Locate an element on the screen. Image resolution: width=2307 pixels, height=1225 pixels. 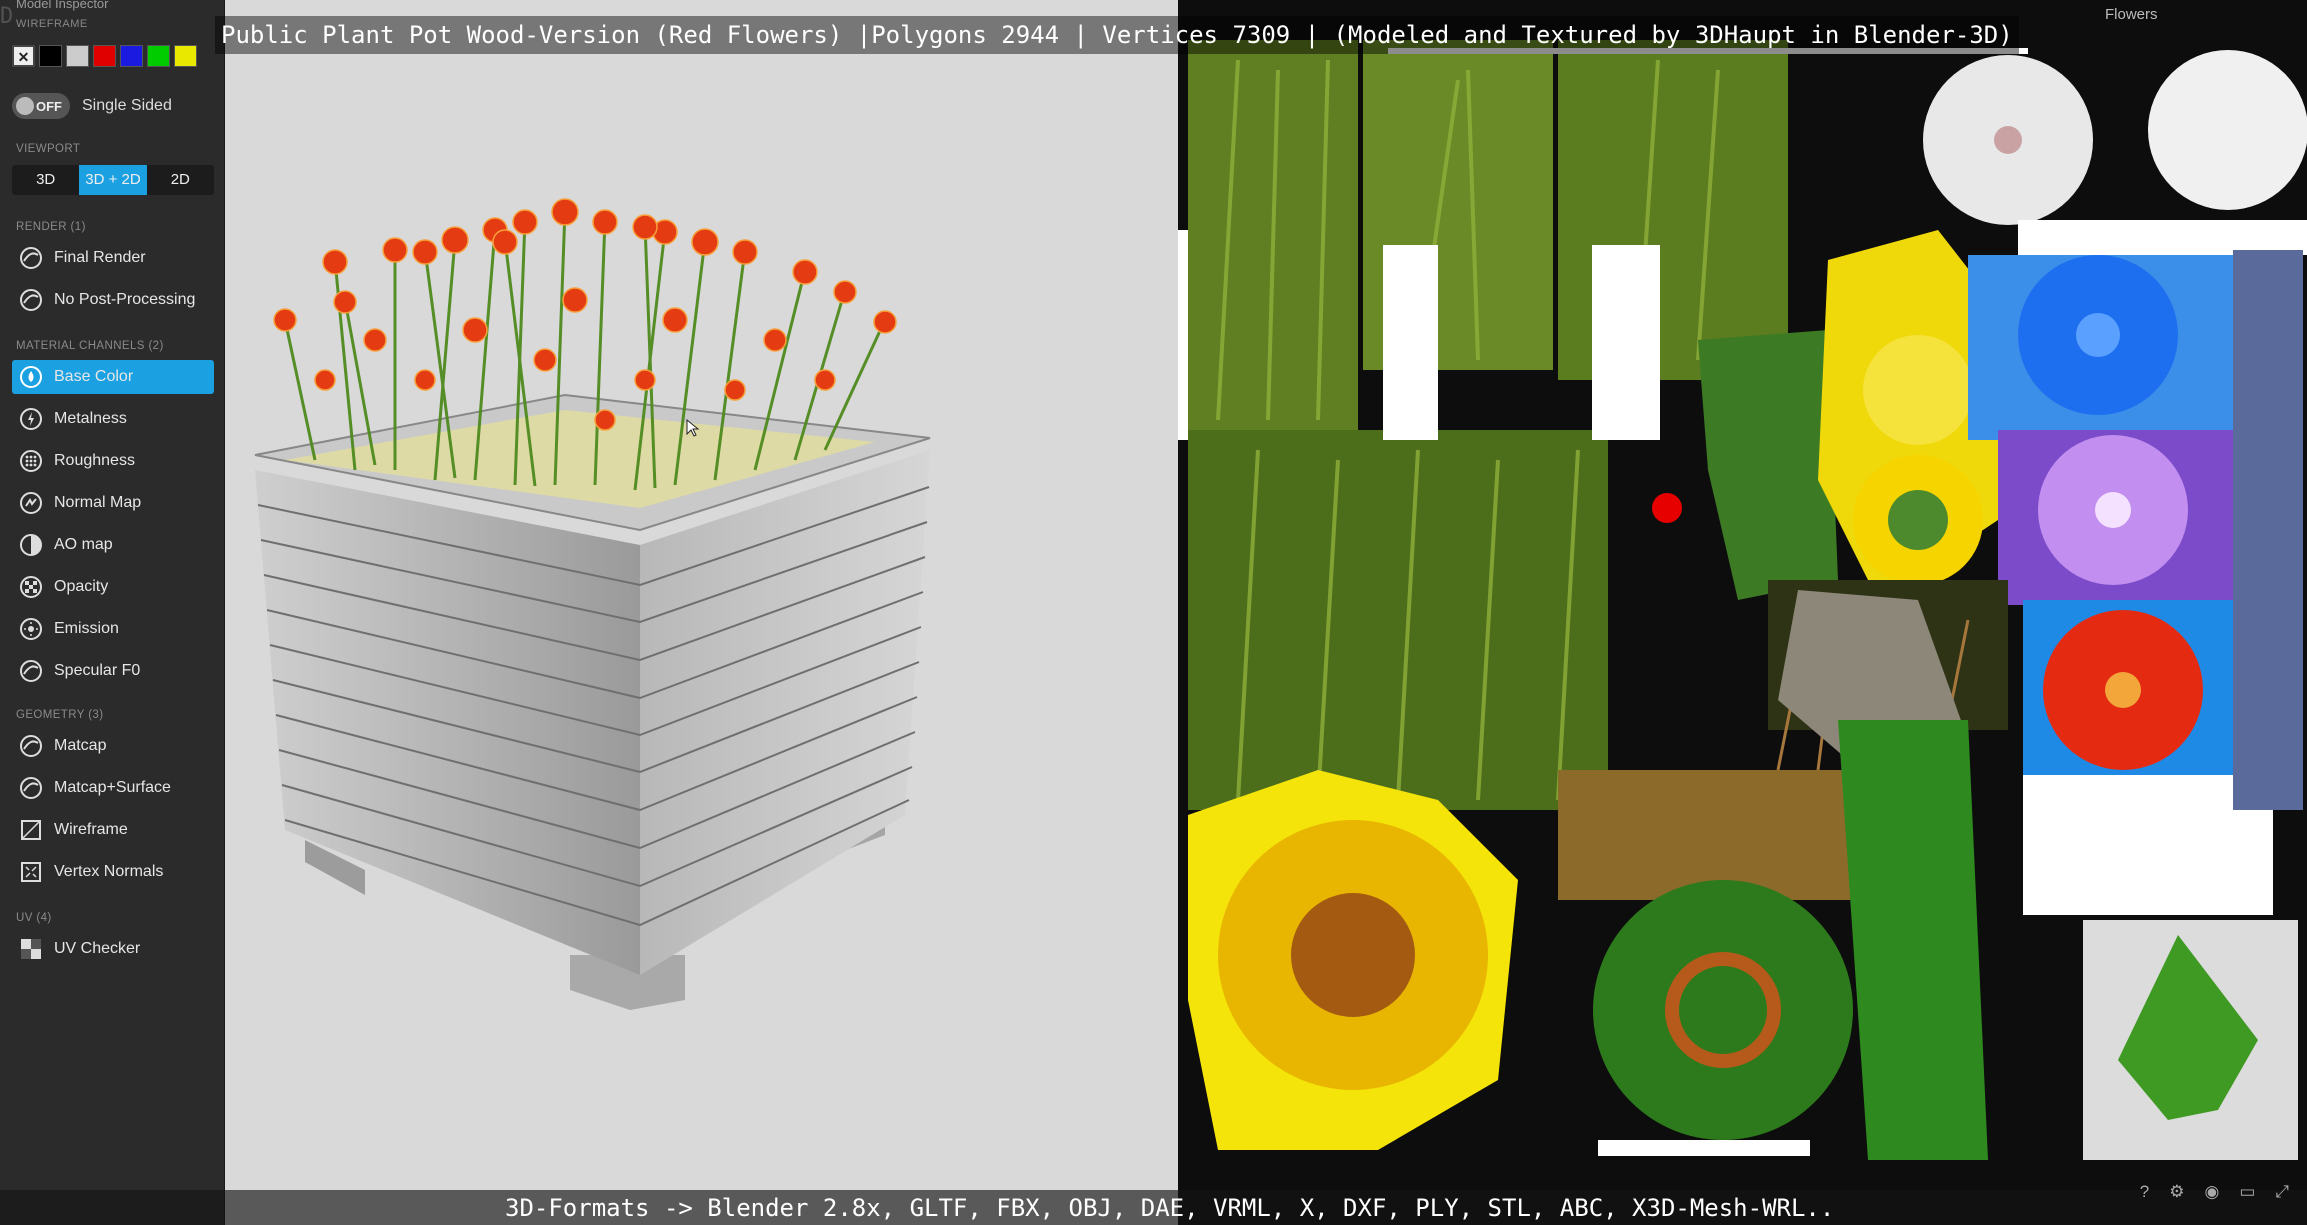
swatch-gray is located at coordinates (77, 56).